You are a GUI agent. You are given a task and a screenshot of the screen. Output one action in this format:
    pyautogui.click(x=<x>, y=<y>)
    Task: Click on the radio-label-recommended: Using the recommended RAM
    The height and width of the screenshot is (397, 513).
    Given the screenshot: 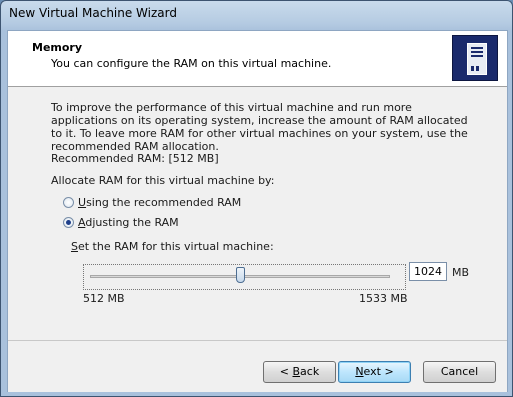 What is the action you would take?
    pyautogui.click(x=159, y=202)
    